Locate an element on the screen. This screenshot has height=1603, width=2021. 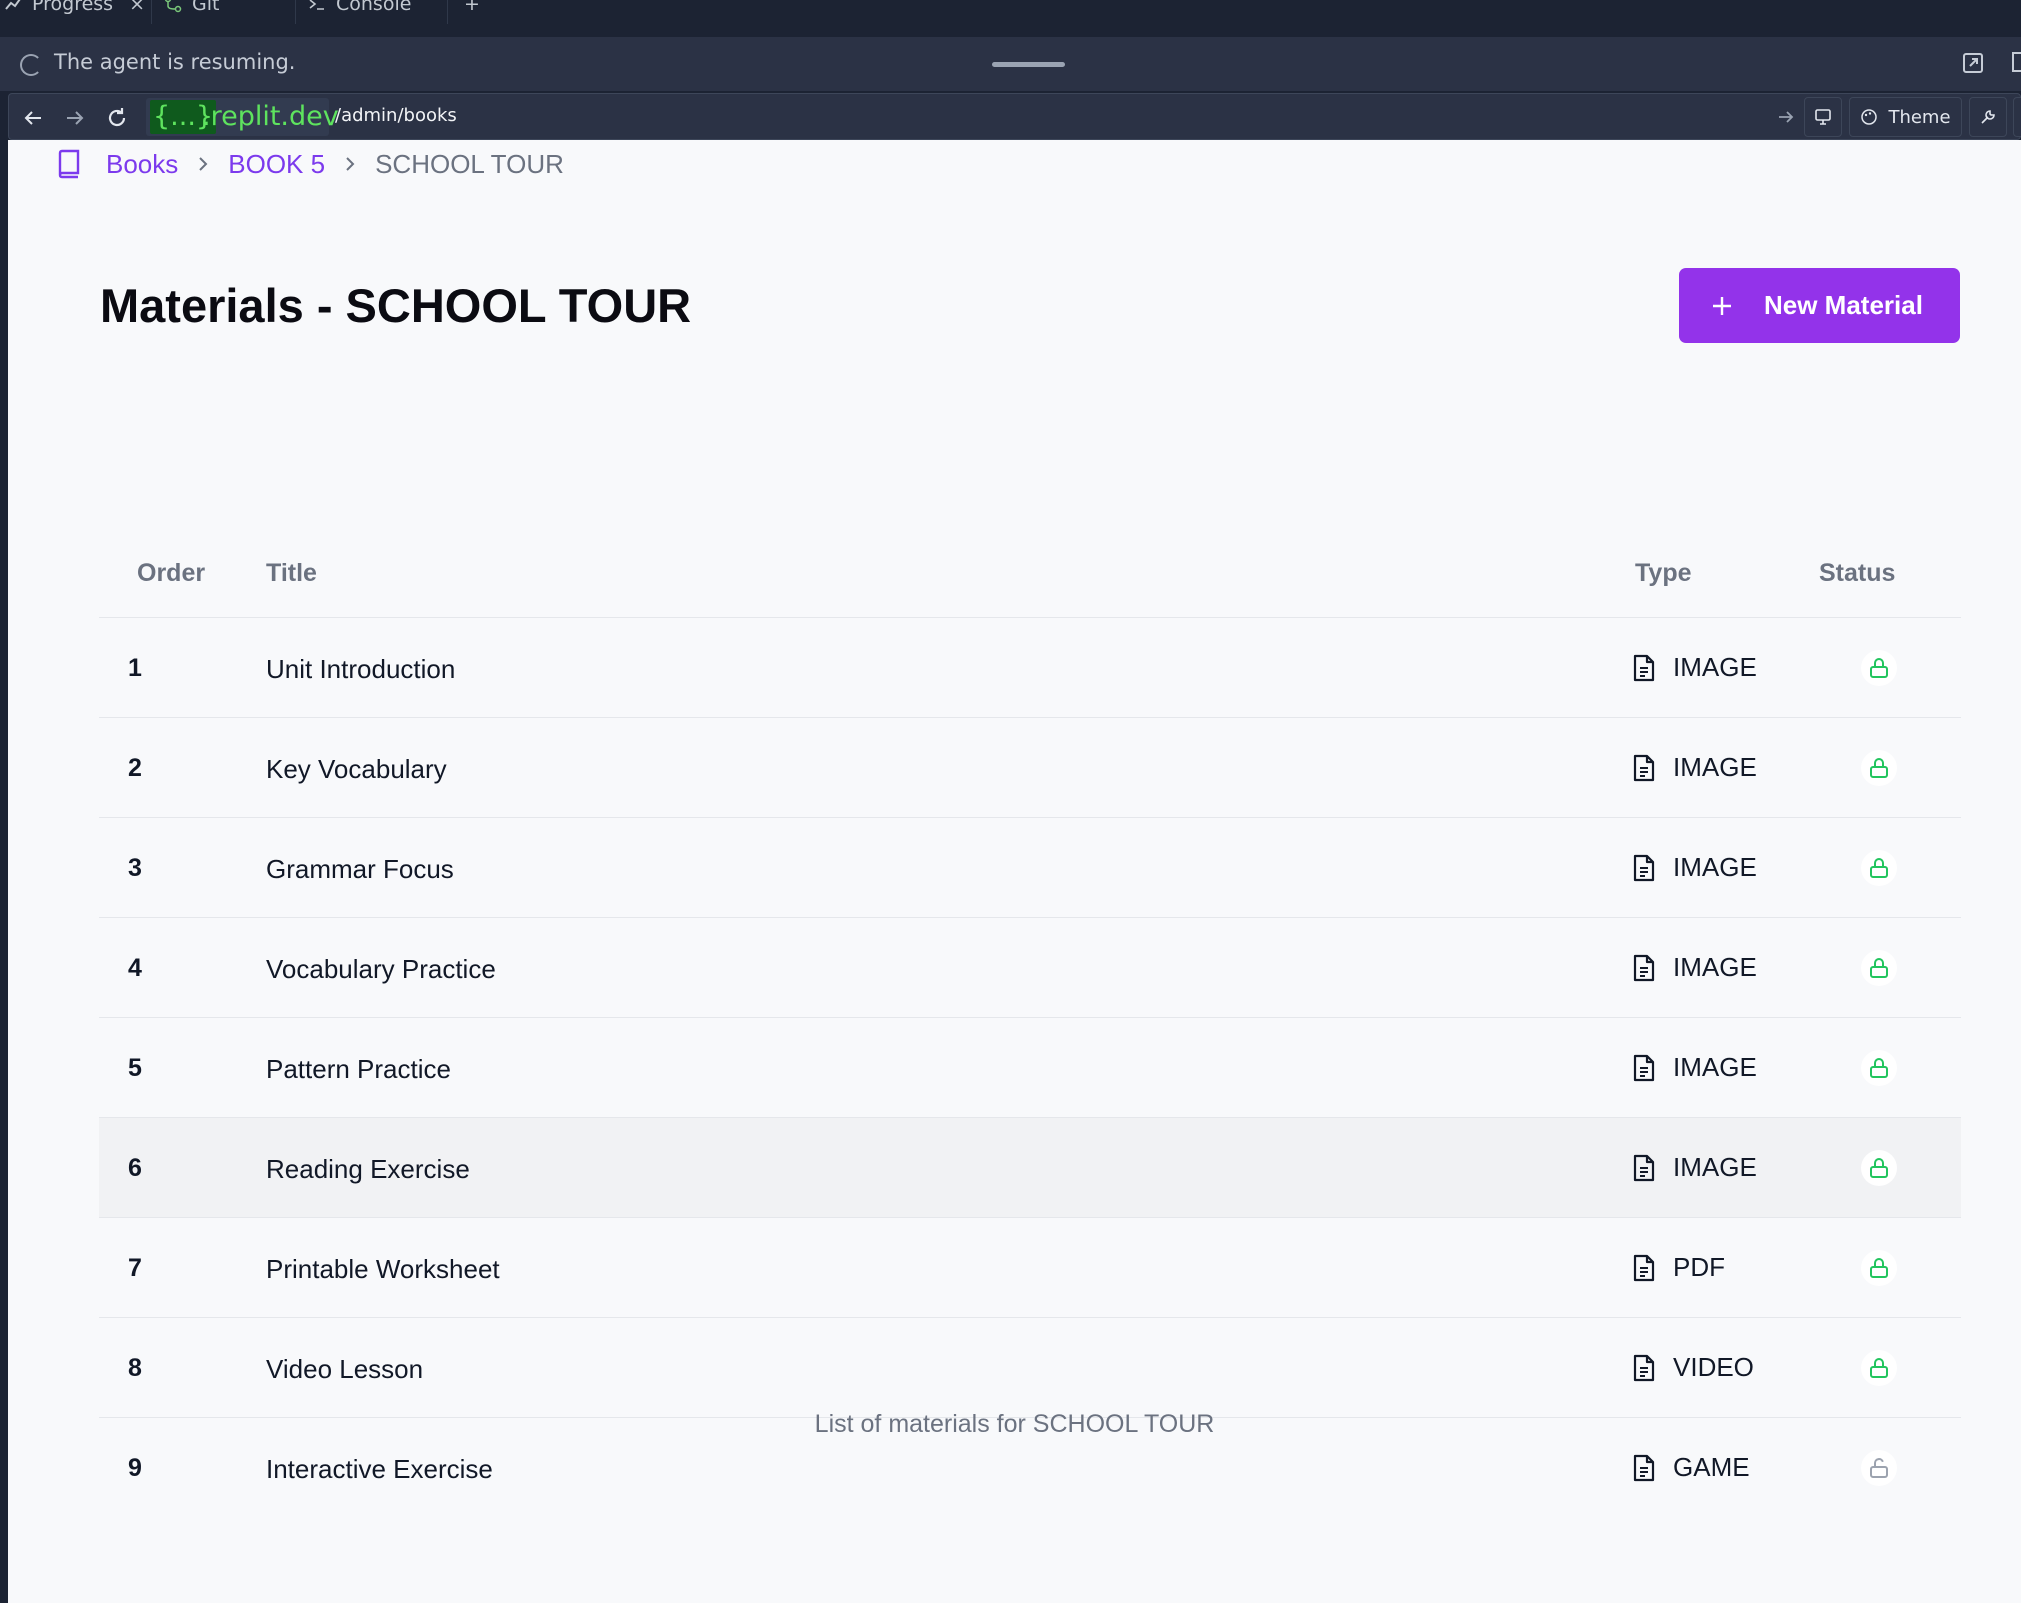
column-header-type: Type is located at coordinates (1663, 573).